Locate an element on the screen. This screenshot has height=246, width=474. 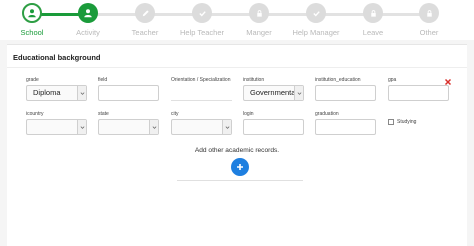
gpa-label: gpa is located at coordinates (392, 80).